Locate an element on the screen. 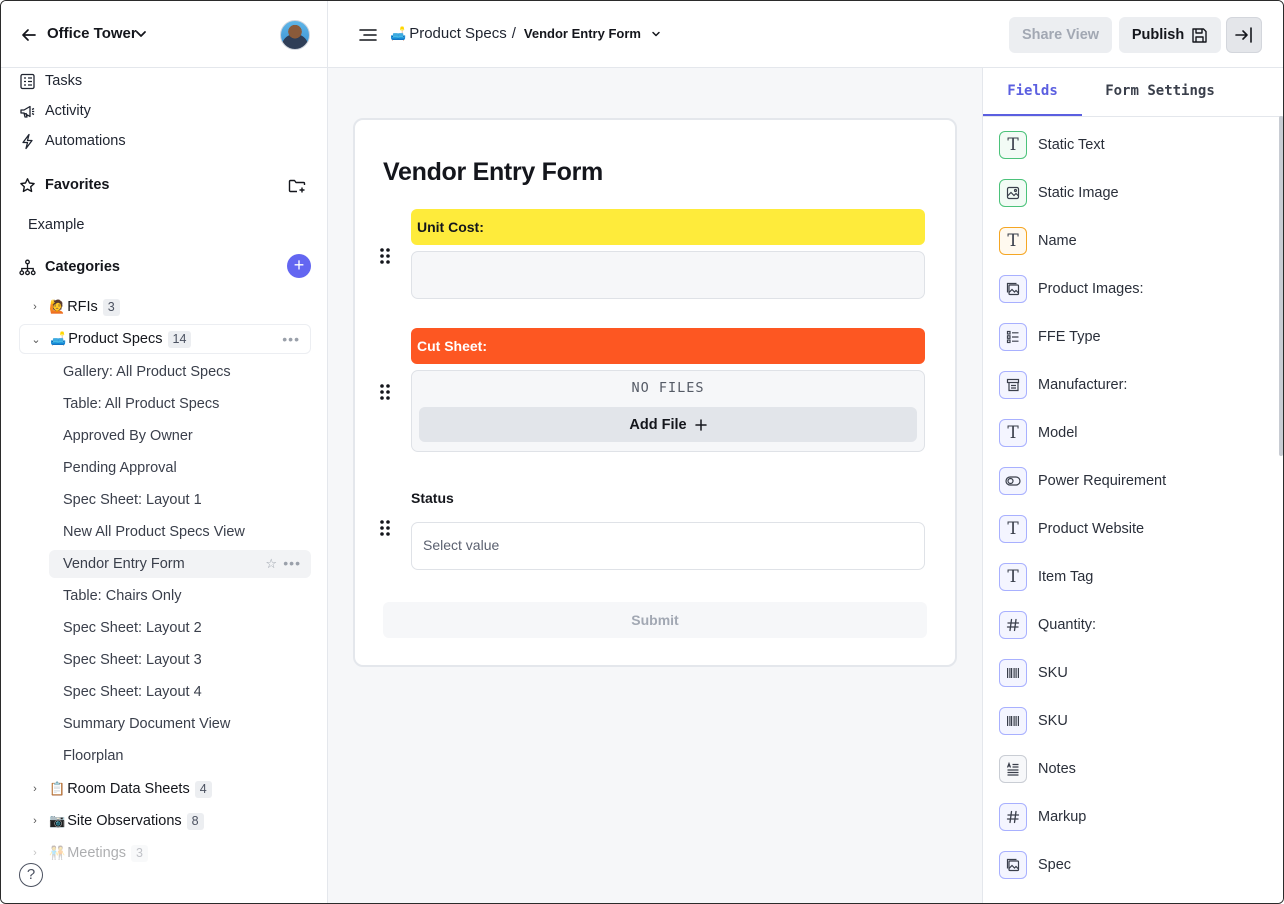 This screenshot has height=904, width=1284. add-file-button: Add File is located at coordinates (668, 424).